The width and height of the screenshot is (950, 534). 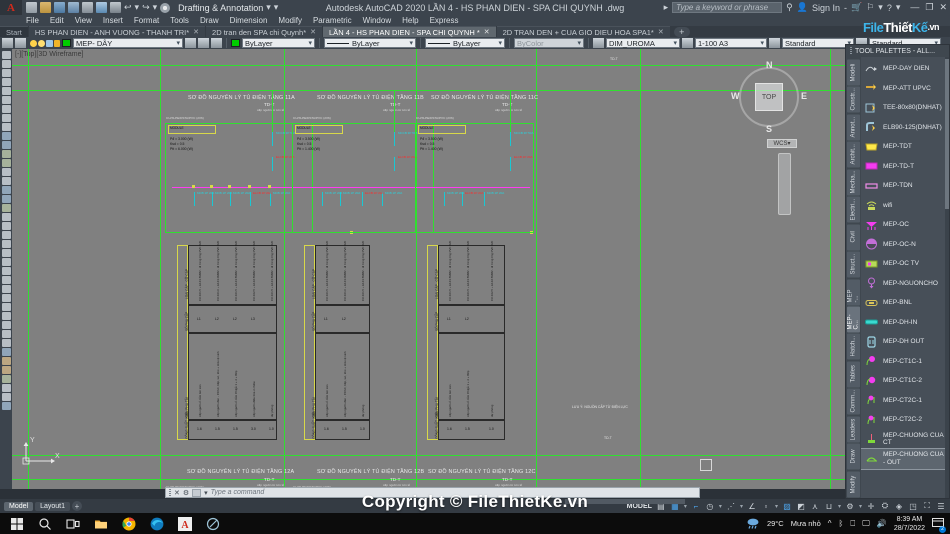 I want to click on weather-desc: Mưa nhỏ, so click(x=806, y=523).